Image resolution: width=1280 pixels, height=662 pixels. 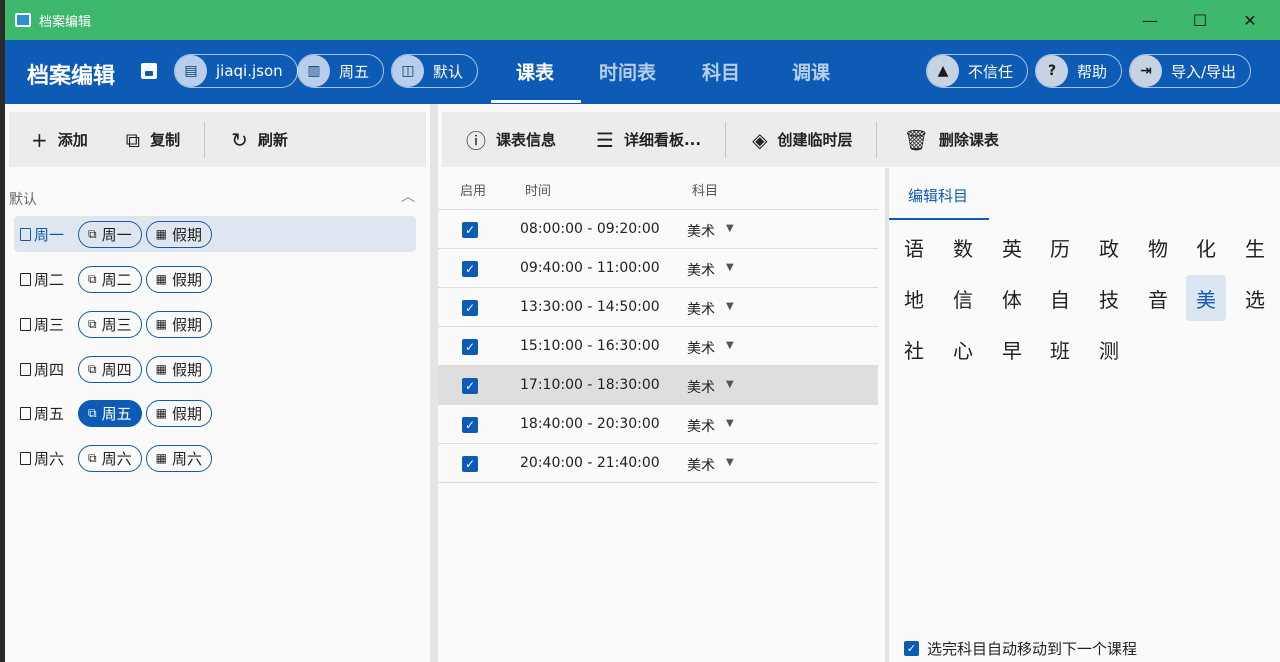 I want to click on auto-move-checkbox: ✓, so click(x=911, y=648).